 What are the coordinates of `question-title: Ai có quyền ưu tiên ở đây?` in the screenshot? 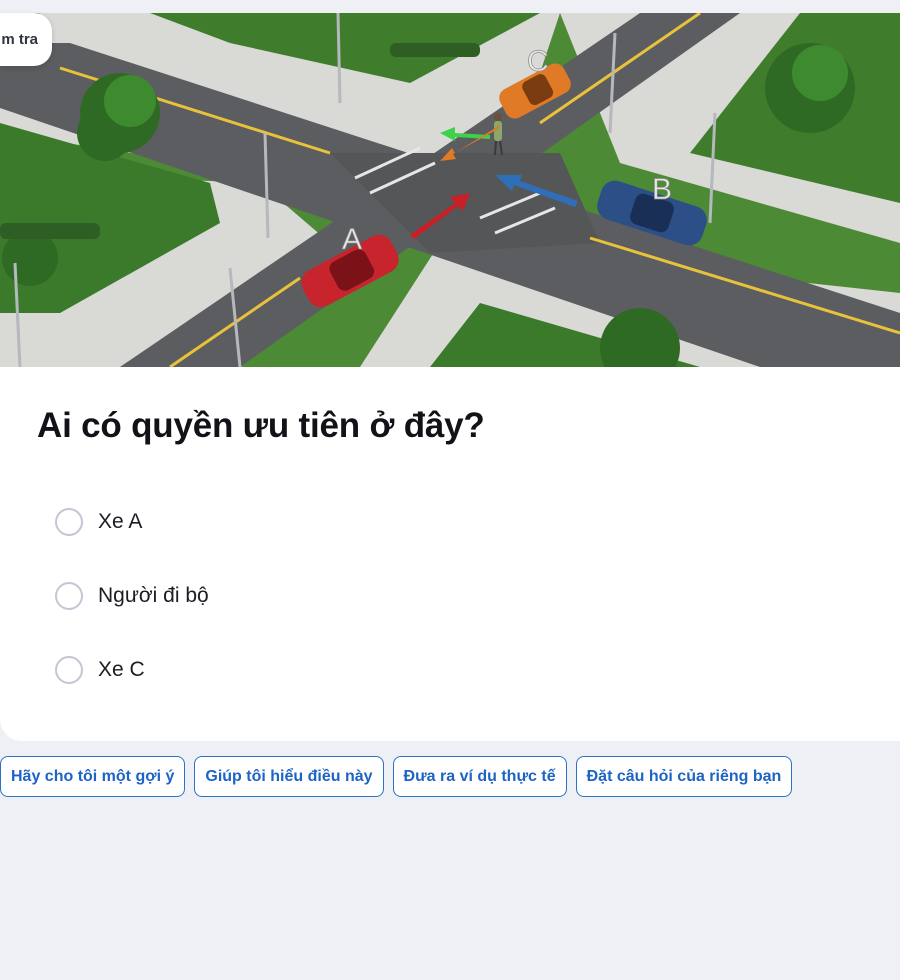 It's located at (261, 425).